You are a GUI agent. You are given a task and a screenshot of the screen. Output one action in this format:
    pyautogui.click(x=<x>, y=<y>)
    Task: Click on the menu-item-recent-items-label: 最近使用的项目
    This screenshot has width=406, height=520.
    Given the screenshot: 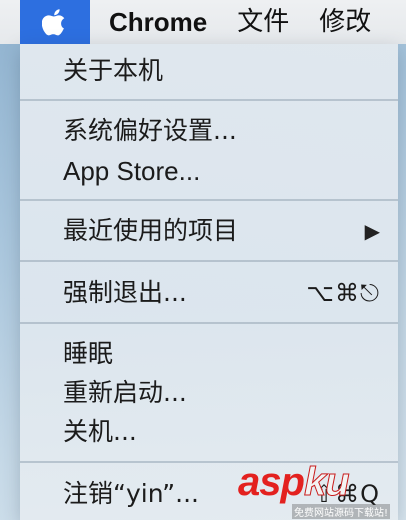 What is the action you would take?
    pyautogui.click(x=151, y=230)
    